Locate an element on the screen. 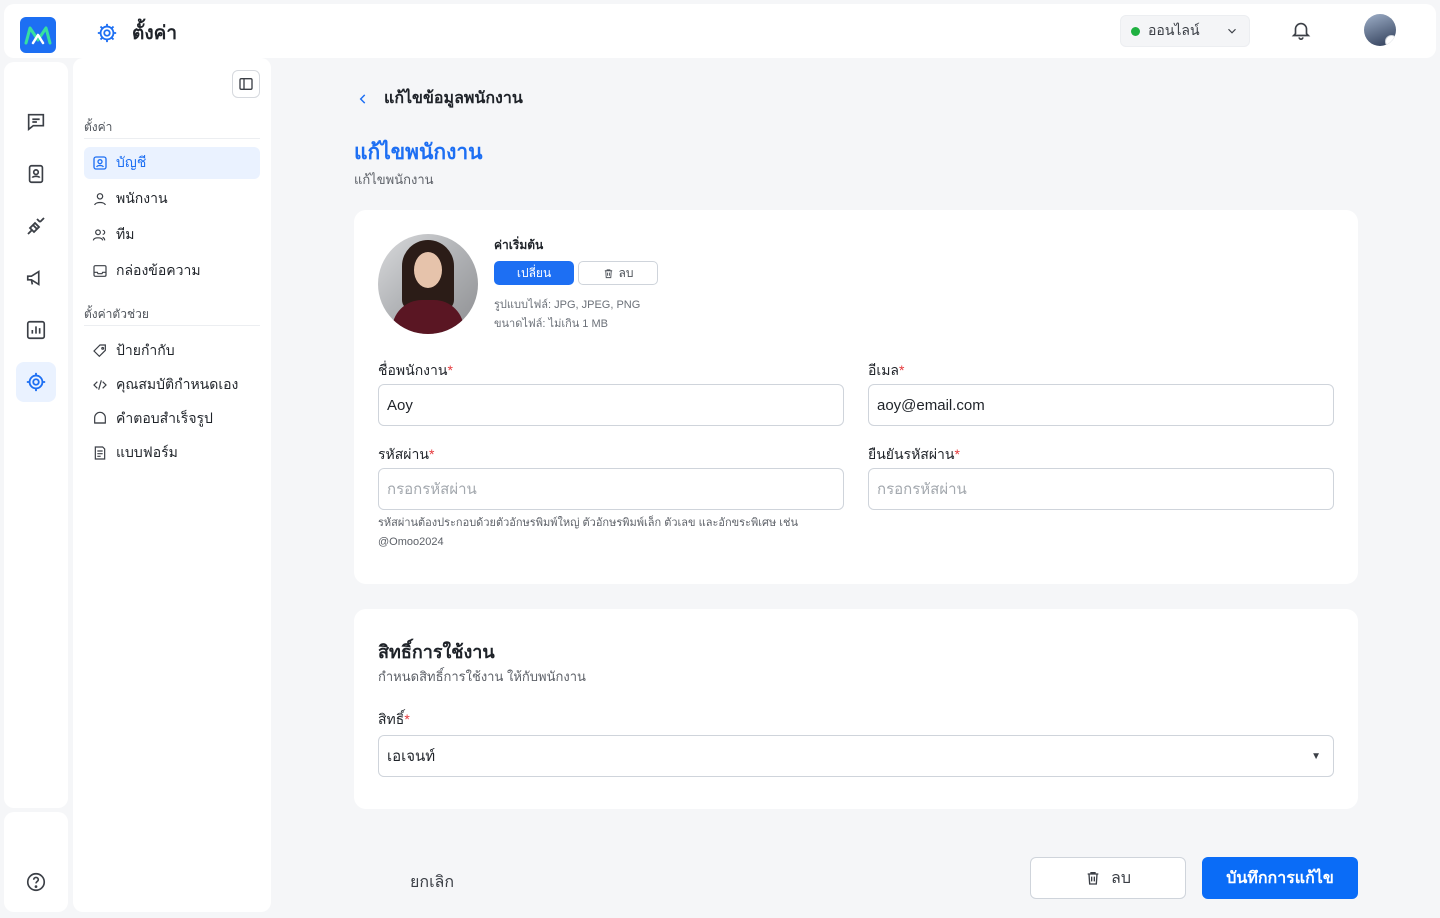 This screenshot has width=1440, height=918. sidebar-item-custom-attributes: คุณสมบัติกำหนดเอง is located at coordinates (172, 385).